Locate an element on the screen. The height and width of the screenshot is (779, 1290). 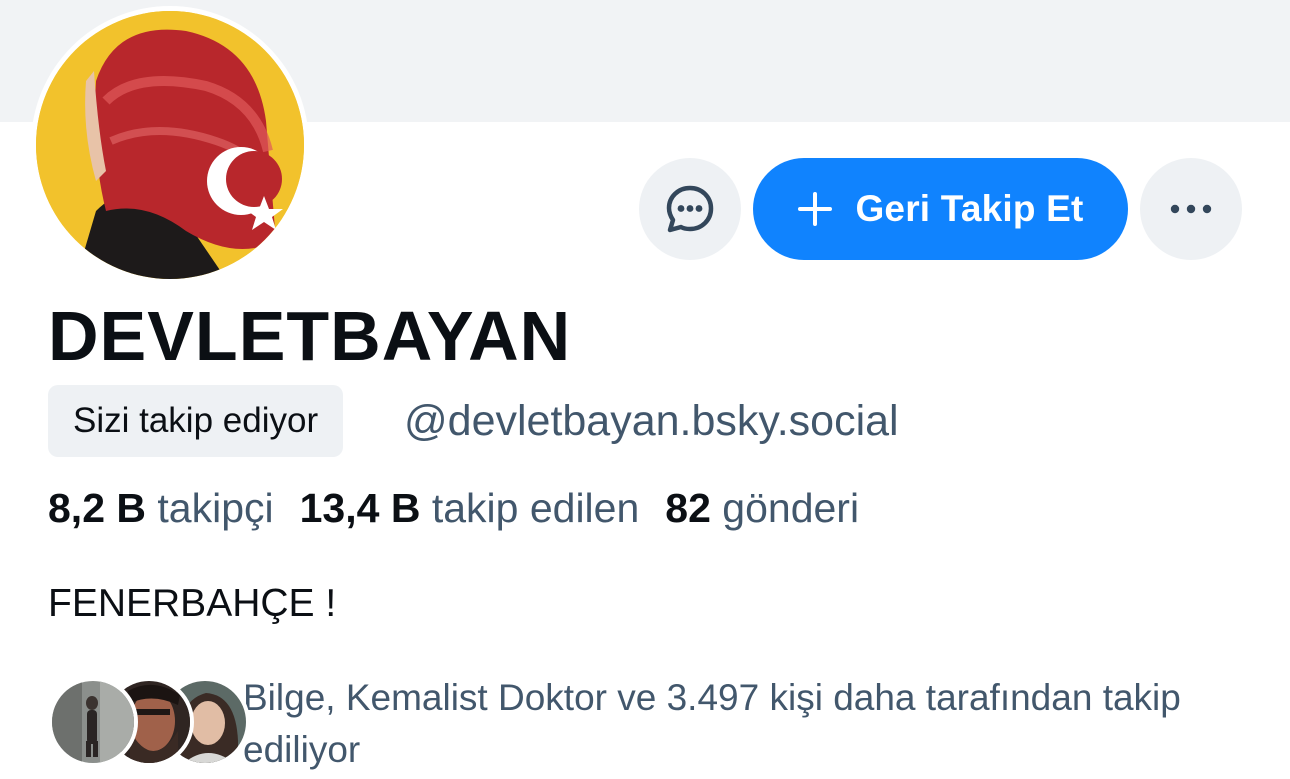
followers-stat: 8,2 B takipçi is located at coordinates (161, 508).